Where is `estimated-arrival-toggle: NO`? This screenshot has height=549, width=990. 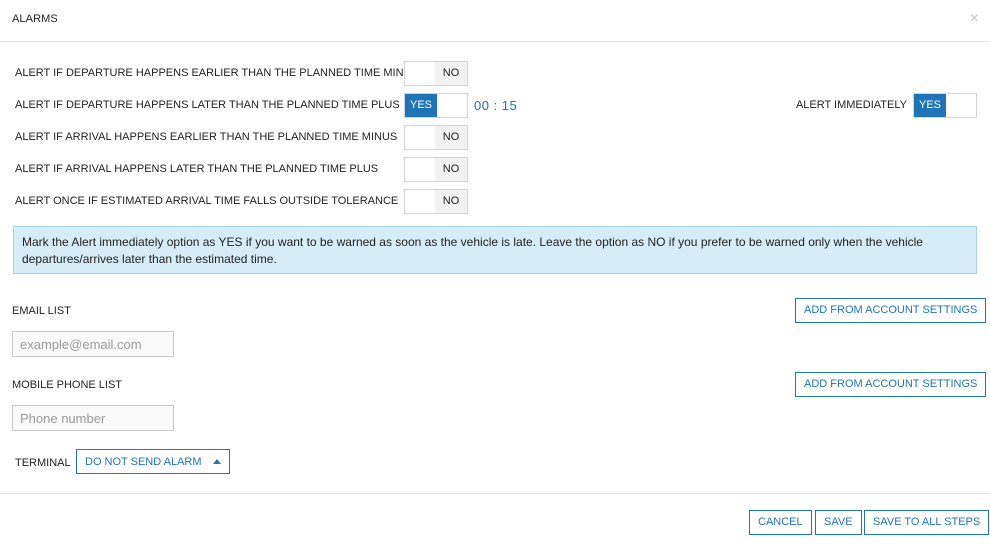 estimated-arrival-toggle: NO is located at coordinates (436, 201).